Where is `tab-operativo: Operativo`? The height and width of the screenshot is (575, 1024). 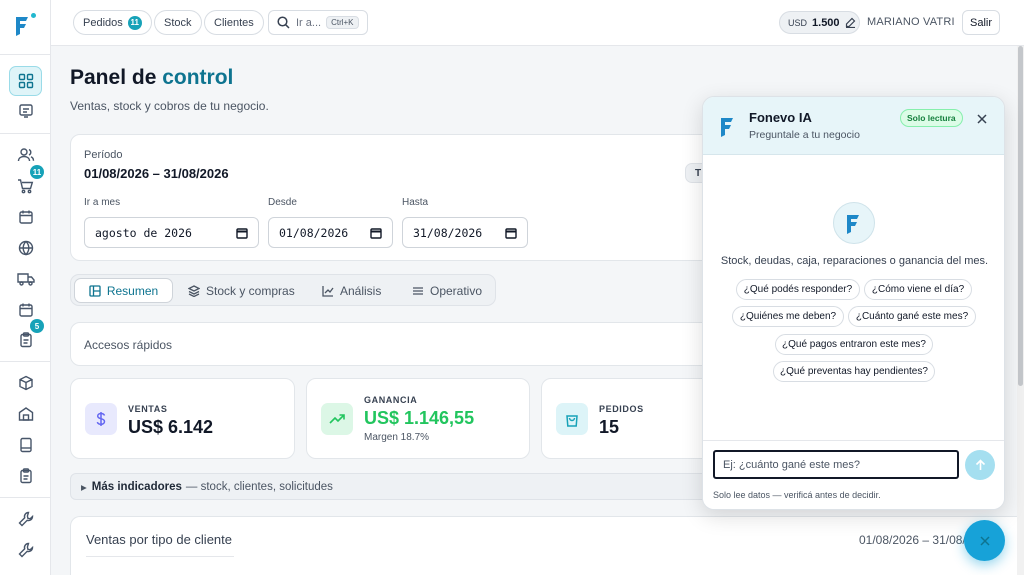
tab-operativo: Operativo is located at coordinates (447, 290).